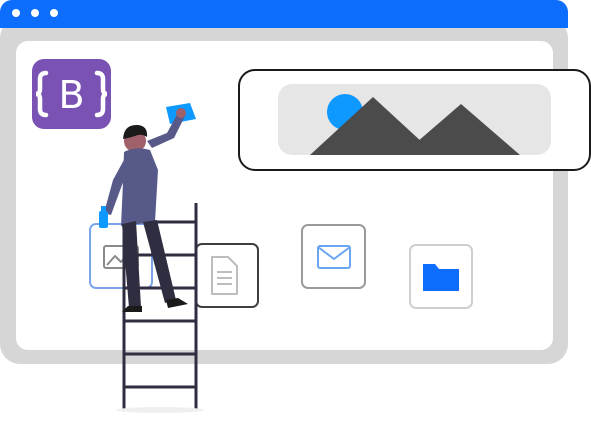 This screenshot has height=421, width=591. I want to click on folder-icon, so click(441, 276).